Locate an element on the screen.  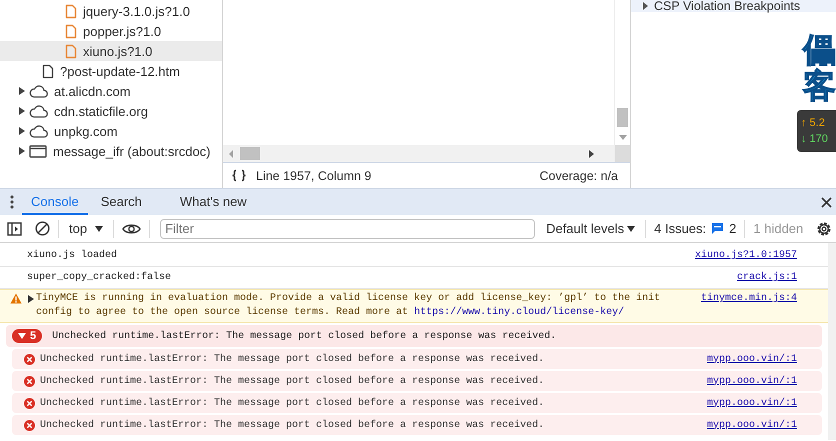
upload-speed: ↑ 5.2 is located at coordinates (813, 123).